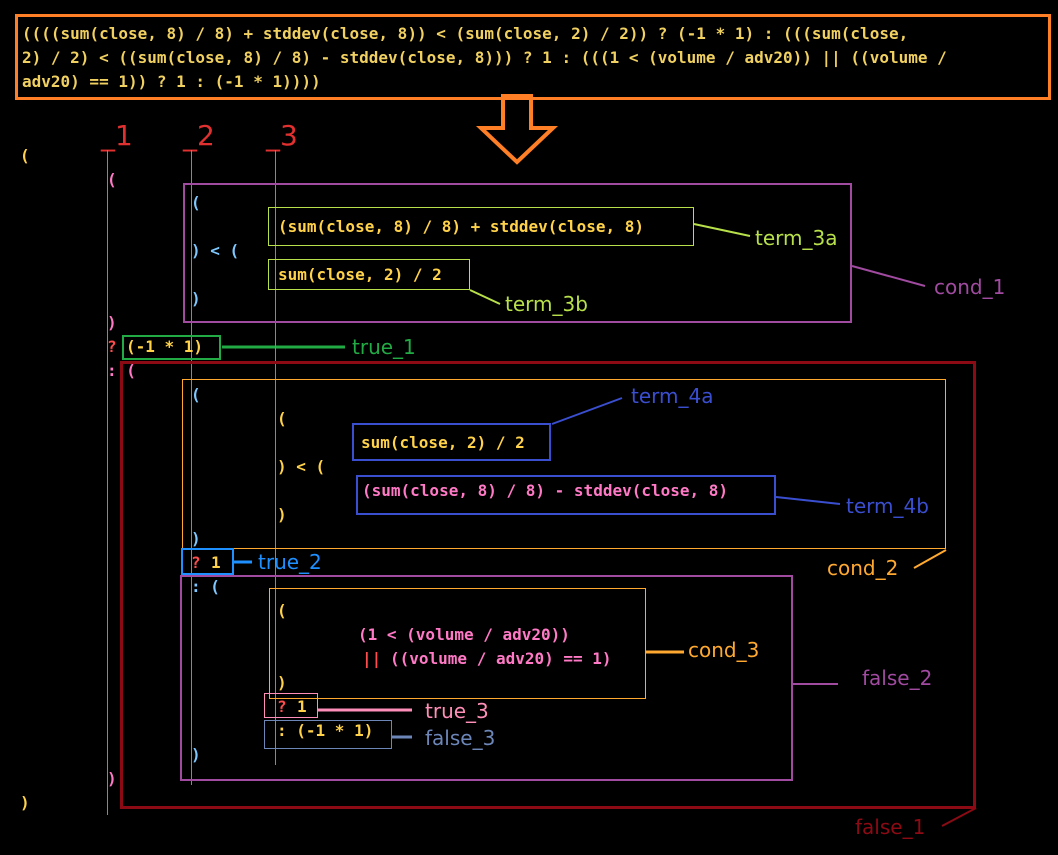 The image size is (1058, 855). Describe the element at coordinates (546, 304) in the screenshot. I see `label-term-3b: term_3b` at that location.